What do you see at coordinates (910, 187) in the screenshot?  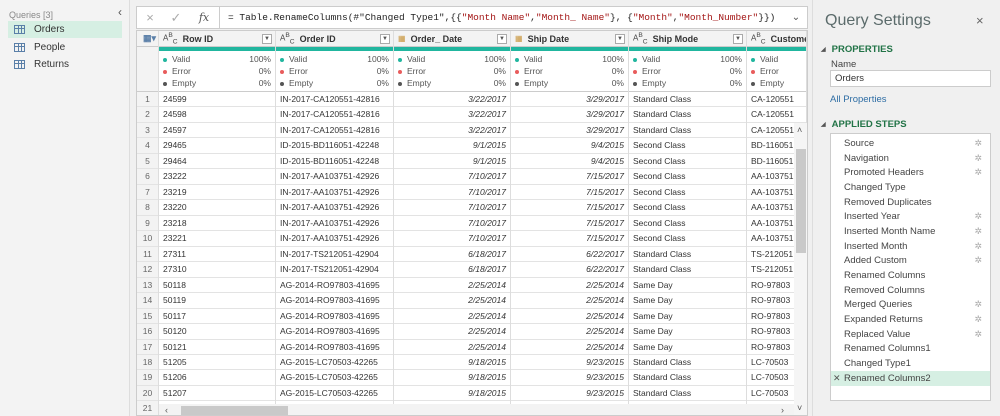 I see `applied-step: Changed Type` at bounding box center [910, 187].